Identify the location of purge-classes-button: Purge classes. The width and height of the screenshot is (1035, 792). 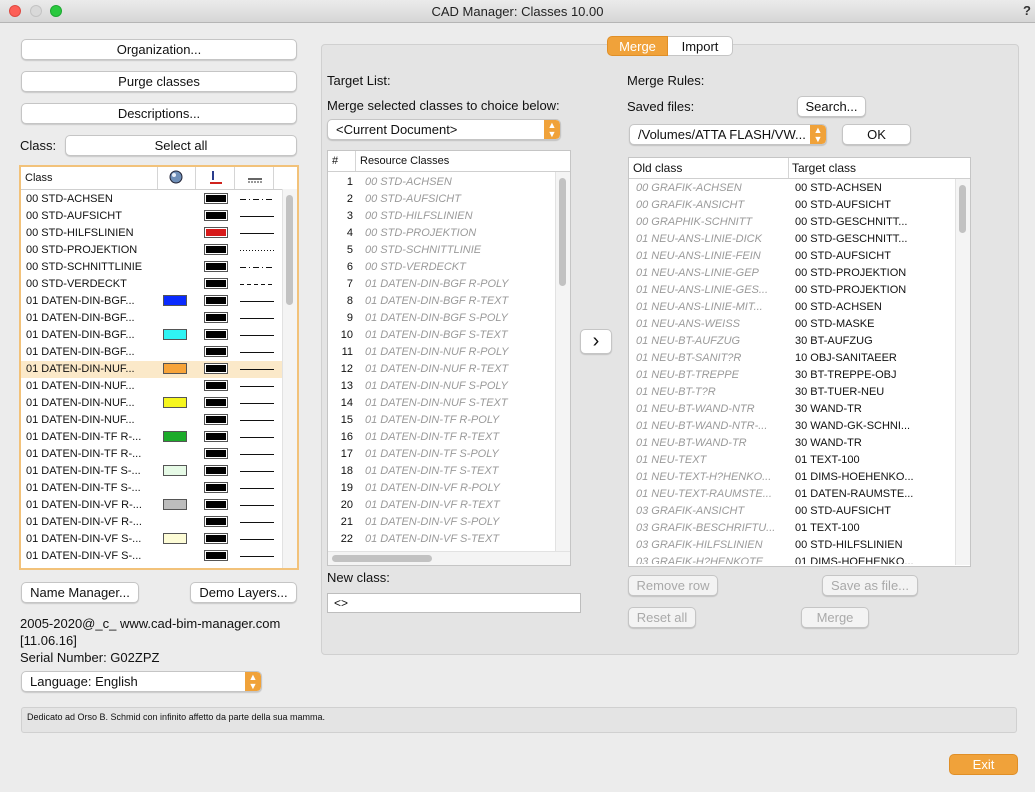
(159, 81).